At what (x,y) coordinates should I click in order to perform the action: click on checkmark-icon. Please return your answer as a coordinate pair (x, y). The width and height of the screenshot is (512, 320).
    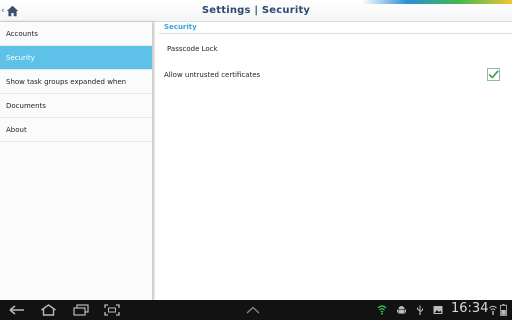
    Looking at the image, I should click on (493, 74).